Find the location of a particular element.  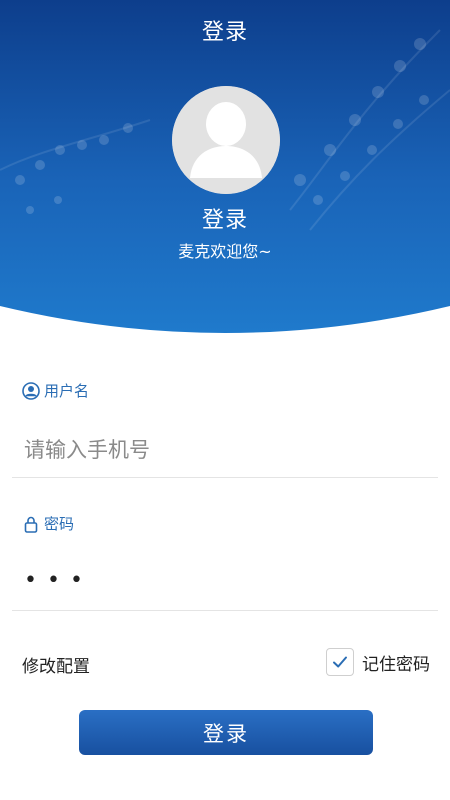

username-input is located at coordinates (226, 450).